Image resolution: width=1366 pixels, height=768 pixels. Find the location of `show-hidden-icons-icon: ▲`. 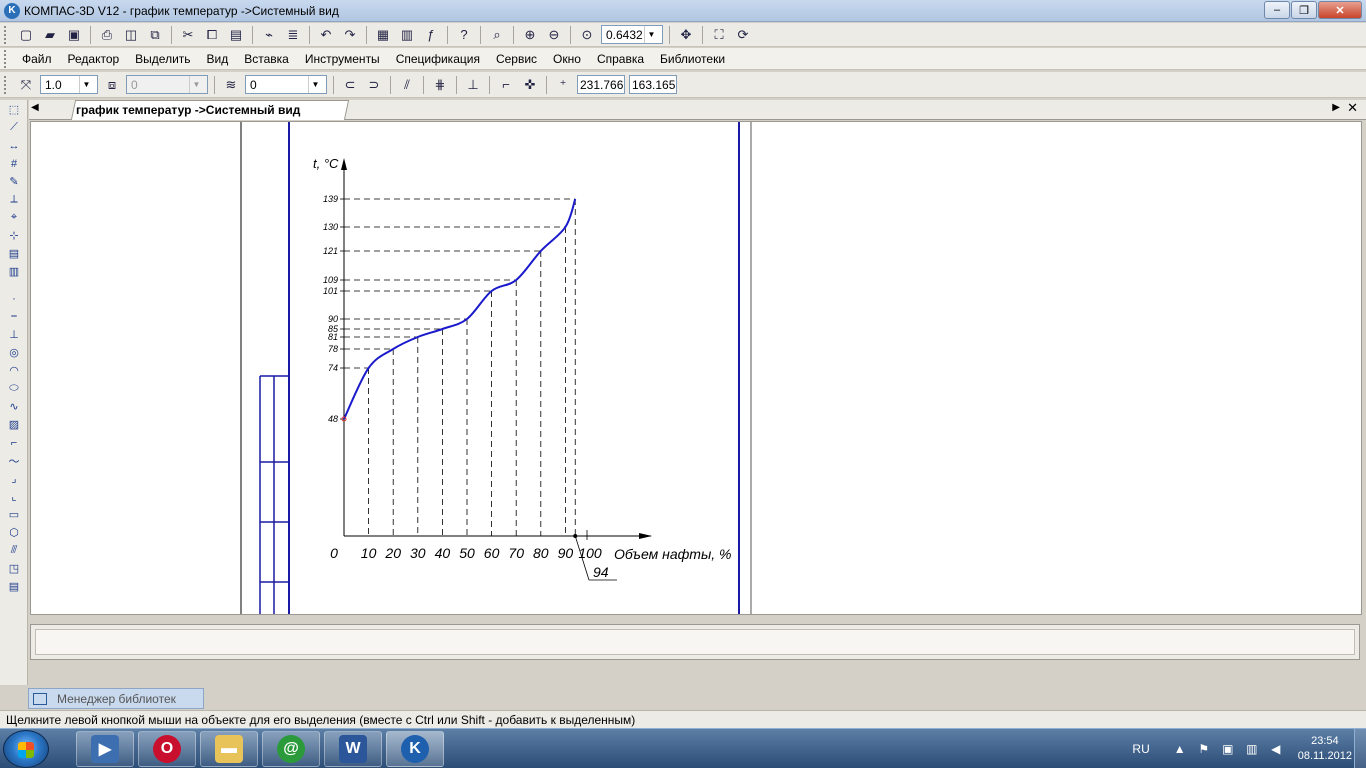

show-hidden-icons-icon: ▲ is located at coordinates (1180, 749).